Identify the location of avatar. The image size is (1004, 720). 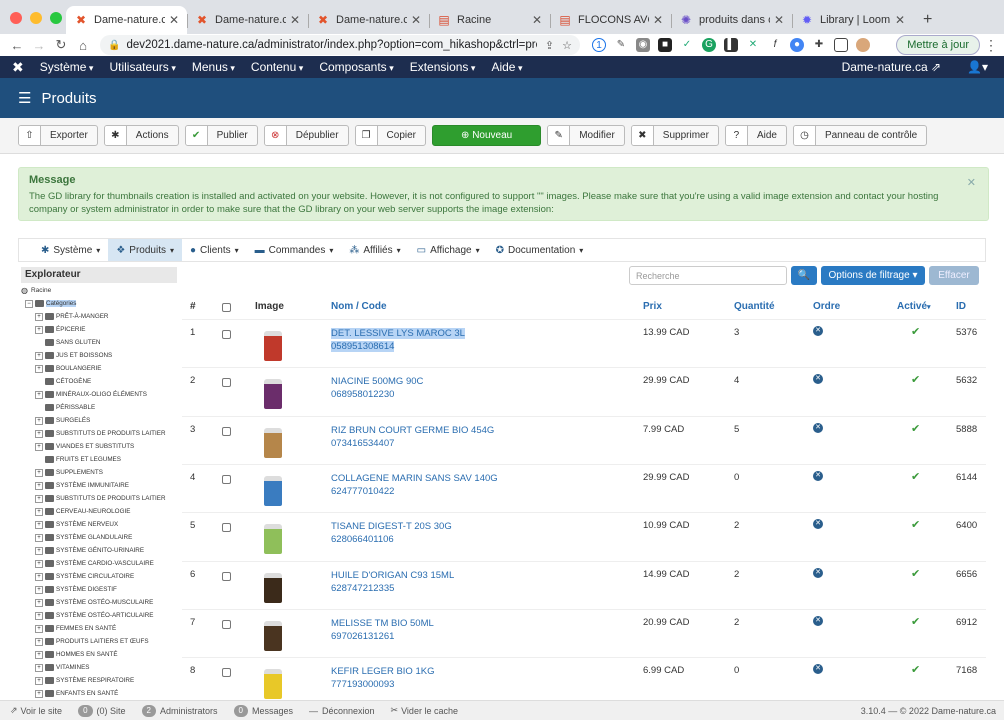
(863, 45).